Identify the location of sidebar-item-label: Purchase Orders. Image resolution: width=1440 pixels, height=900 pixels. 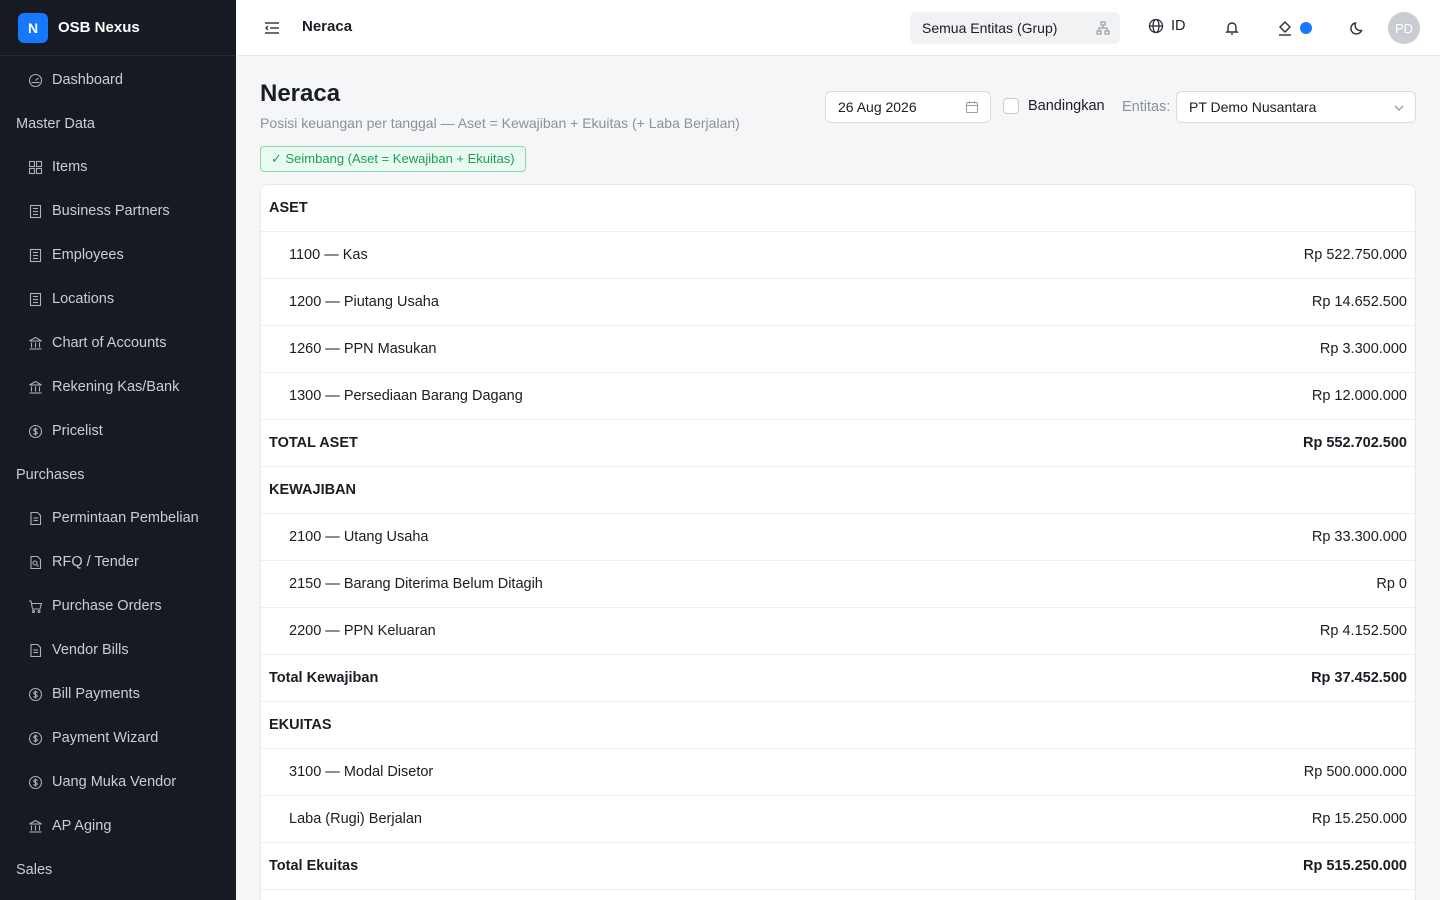
(107, 606).